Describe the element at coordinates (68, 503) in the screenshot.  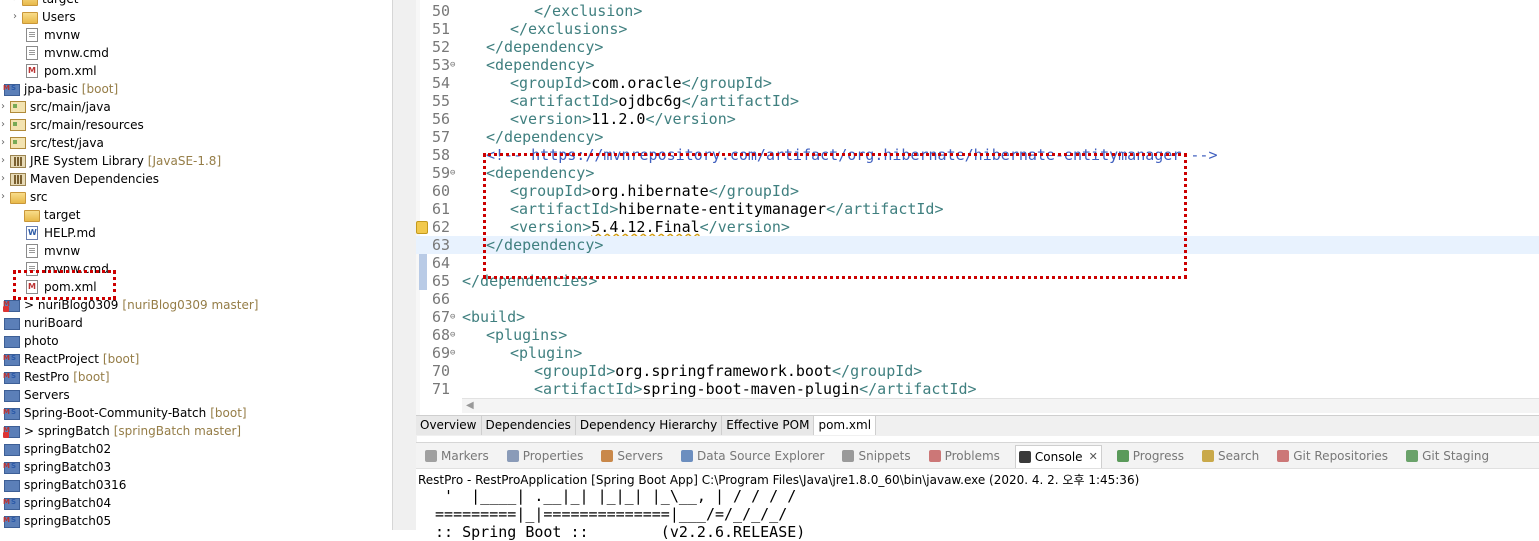
I see `tree-item-label: springBatch04` at that location.